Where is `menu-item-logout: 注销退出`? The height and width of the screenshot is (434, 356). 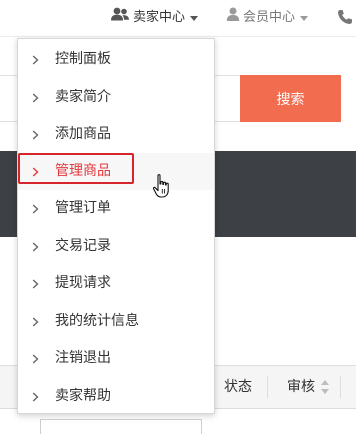
menu-item-logout: 注销退出 is located at coordinates (116, 358).